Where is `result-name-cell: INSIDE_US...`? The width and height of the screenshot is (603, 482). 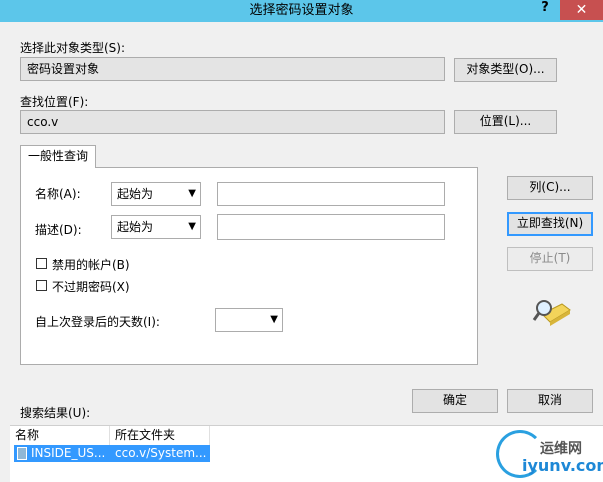
result-name-cell: INSIDE_US... is located at coordinates (68, 453).